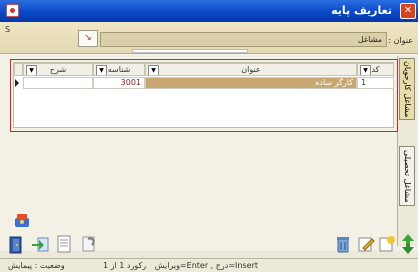 The image size is (418, 272). What do you see at coordinates (407, 89) in the screenshot?
I see `tab-job-seekers: مشاغل كارجويان` at bounding box center [407, 89].